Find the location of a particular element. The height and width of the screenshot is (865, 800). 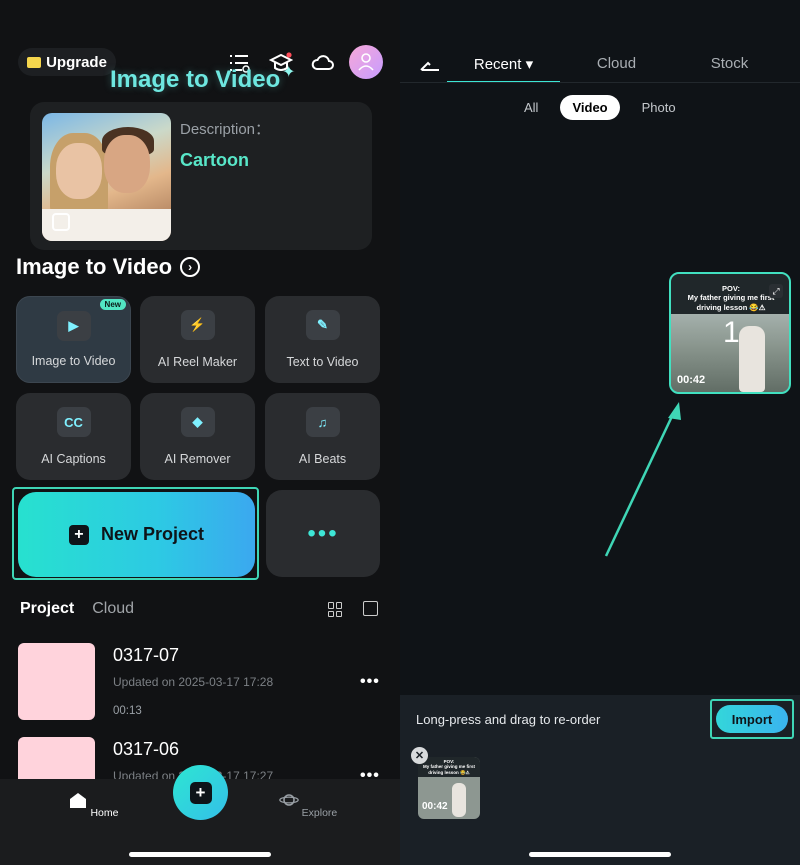

tool-ai-captions: CC AI Captions is located at coordinates (73, 436).